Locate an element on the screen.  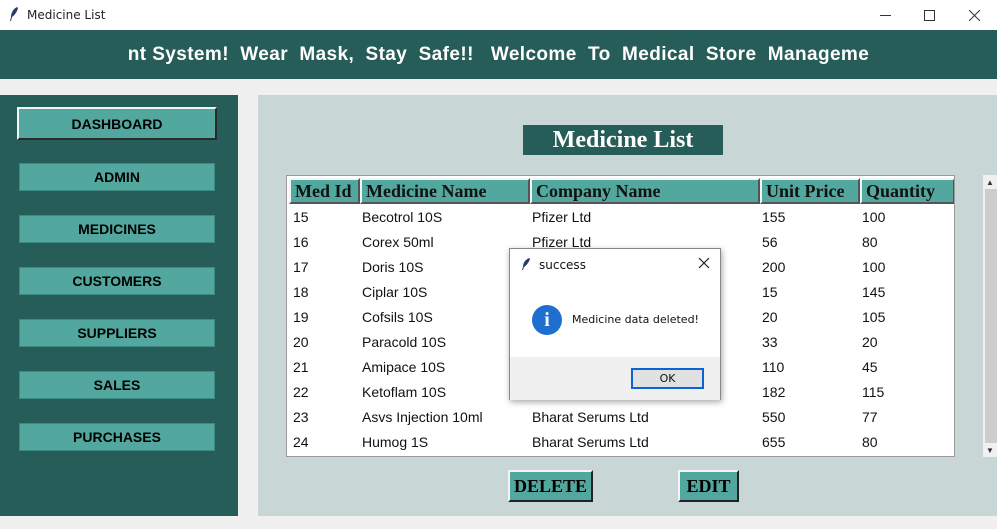
scrollbar-thumb is located at coordinates (991, 316).